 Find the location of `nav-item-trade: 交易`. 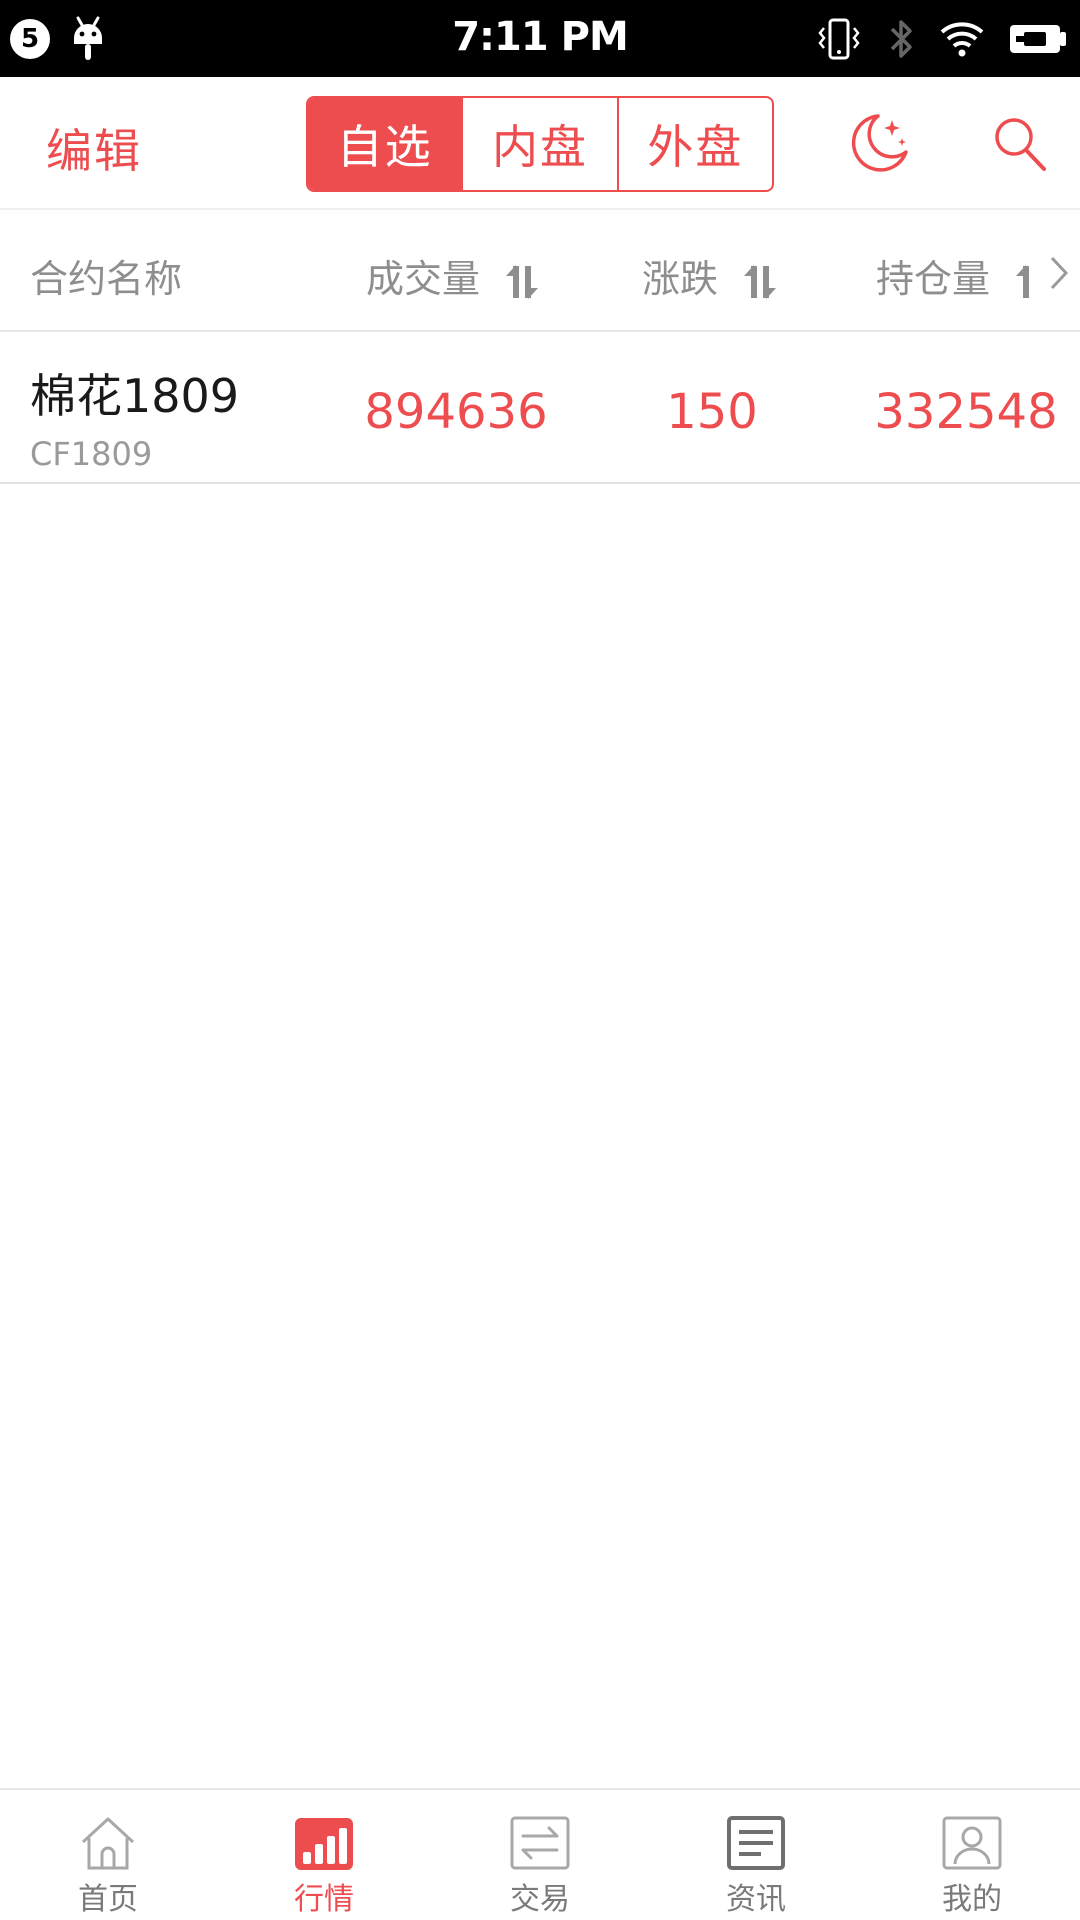

nav-item-trade: 交易 is located at coordinates (540, 1855).